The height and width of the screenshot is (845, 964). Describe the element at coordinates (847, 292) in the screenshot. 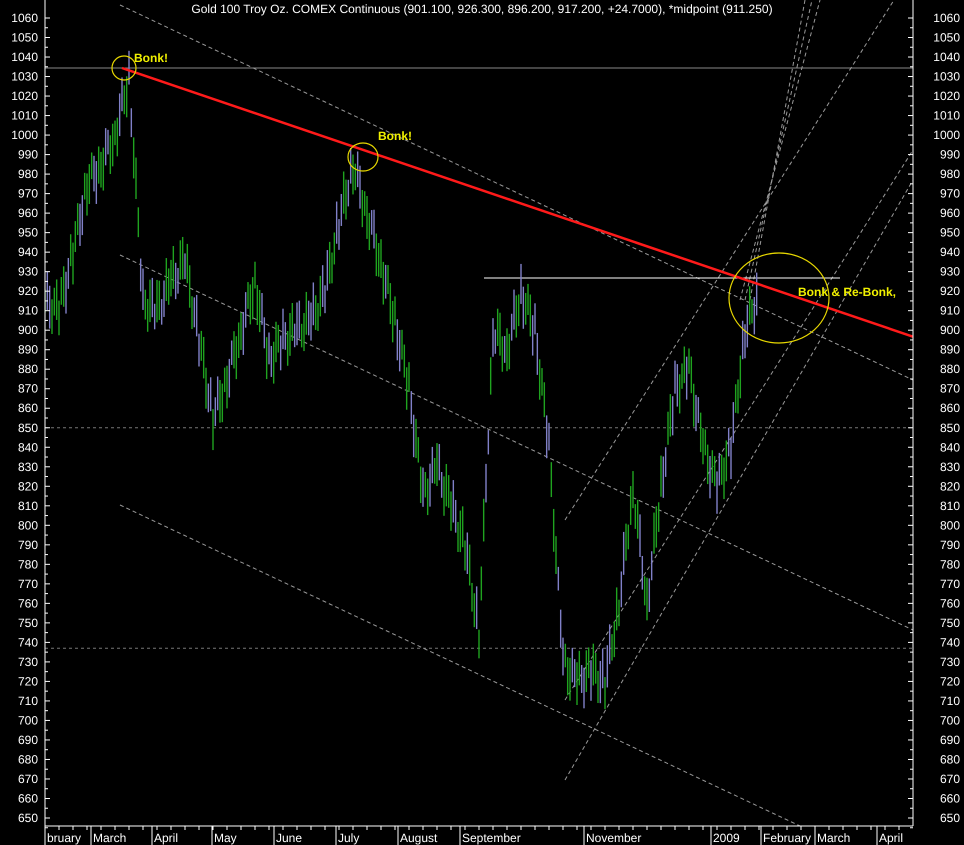

I see `annotation-label: Bonk & Re-Bonk,` at that location.